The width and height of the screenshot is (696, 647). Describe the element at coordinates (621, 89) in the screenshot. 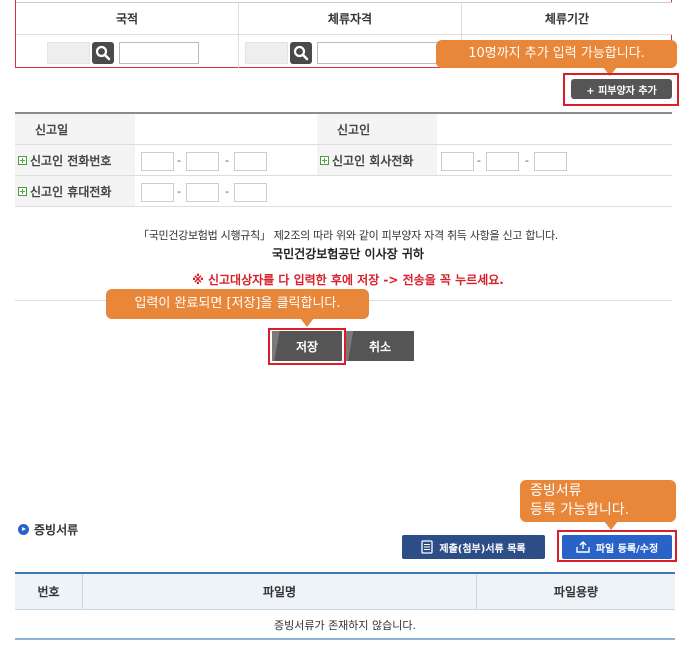

I see `add-dependent-button: + 피부양자 추가` at that location.